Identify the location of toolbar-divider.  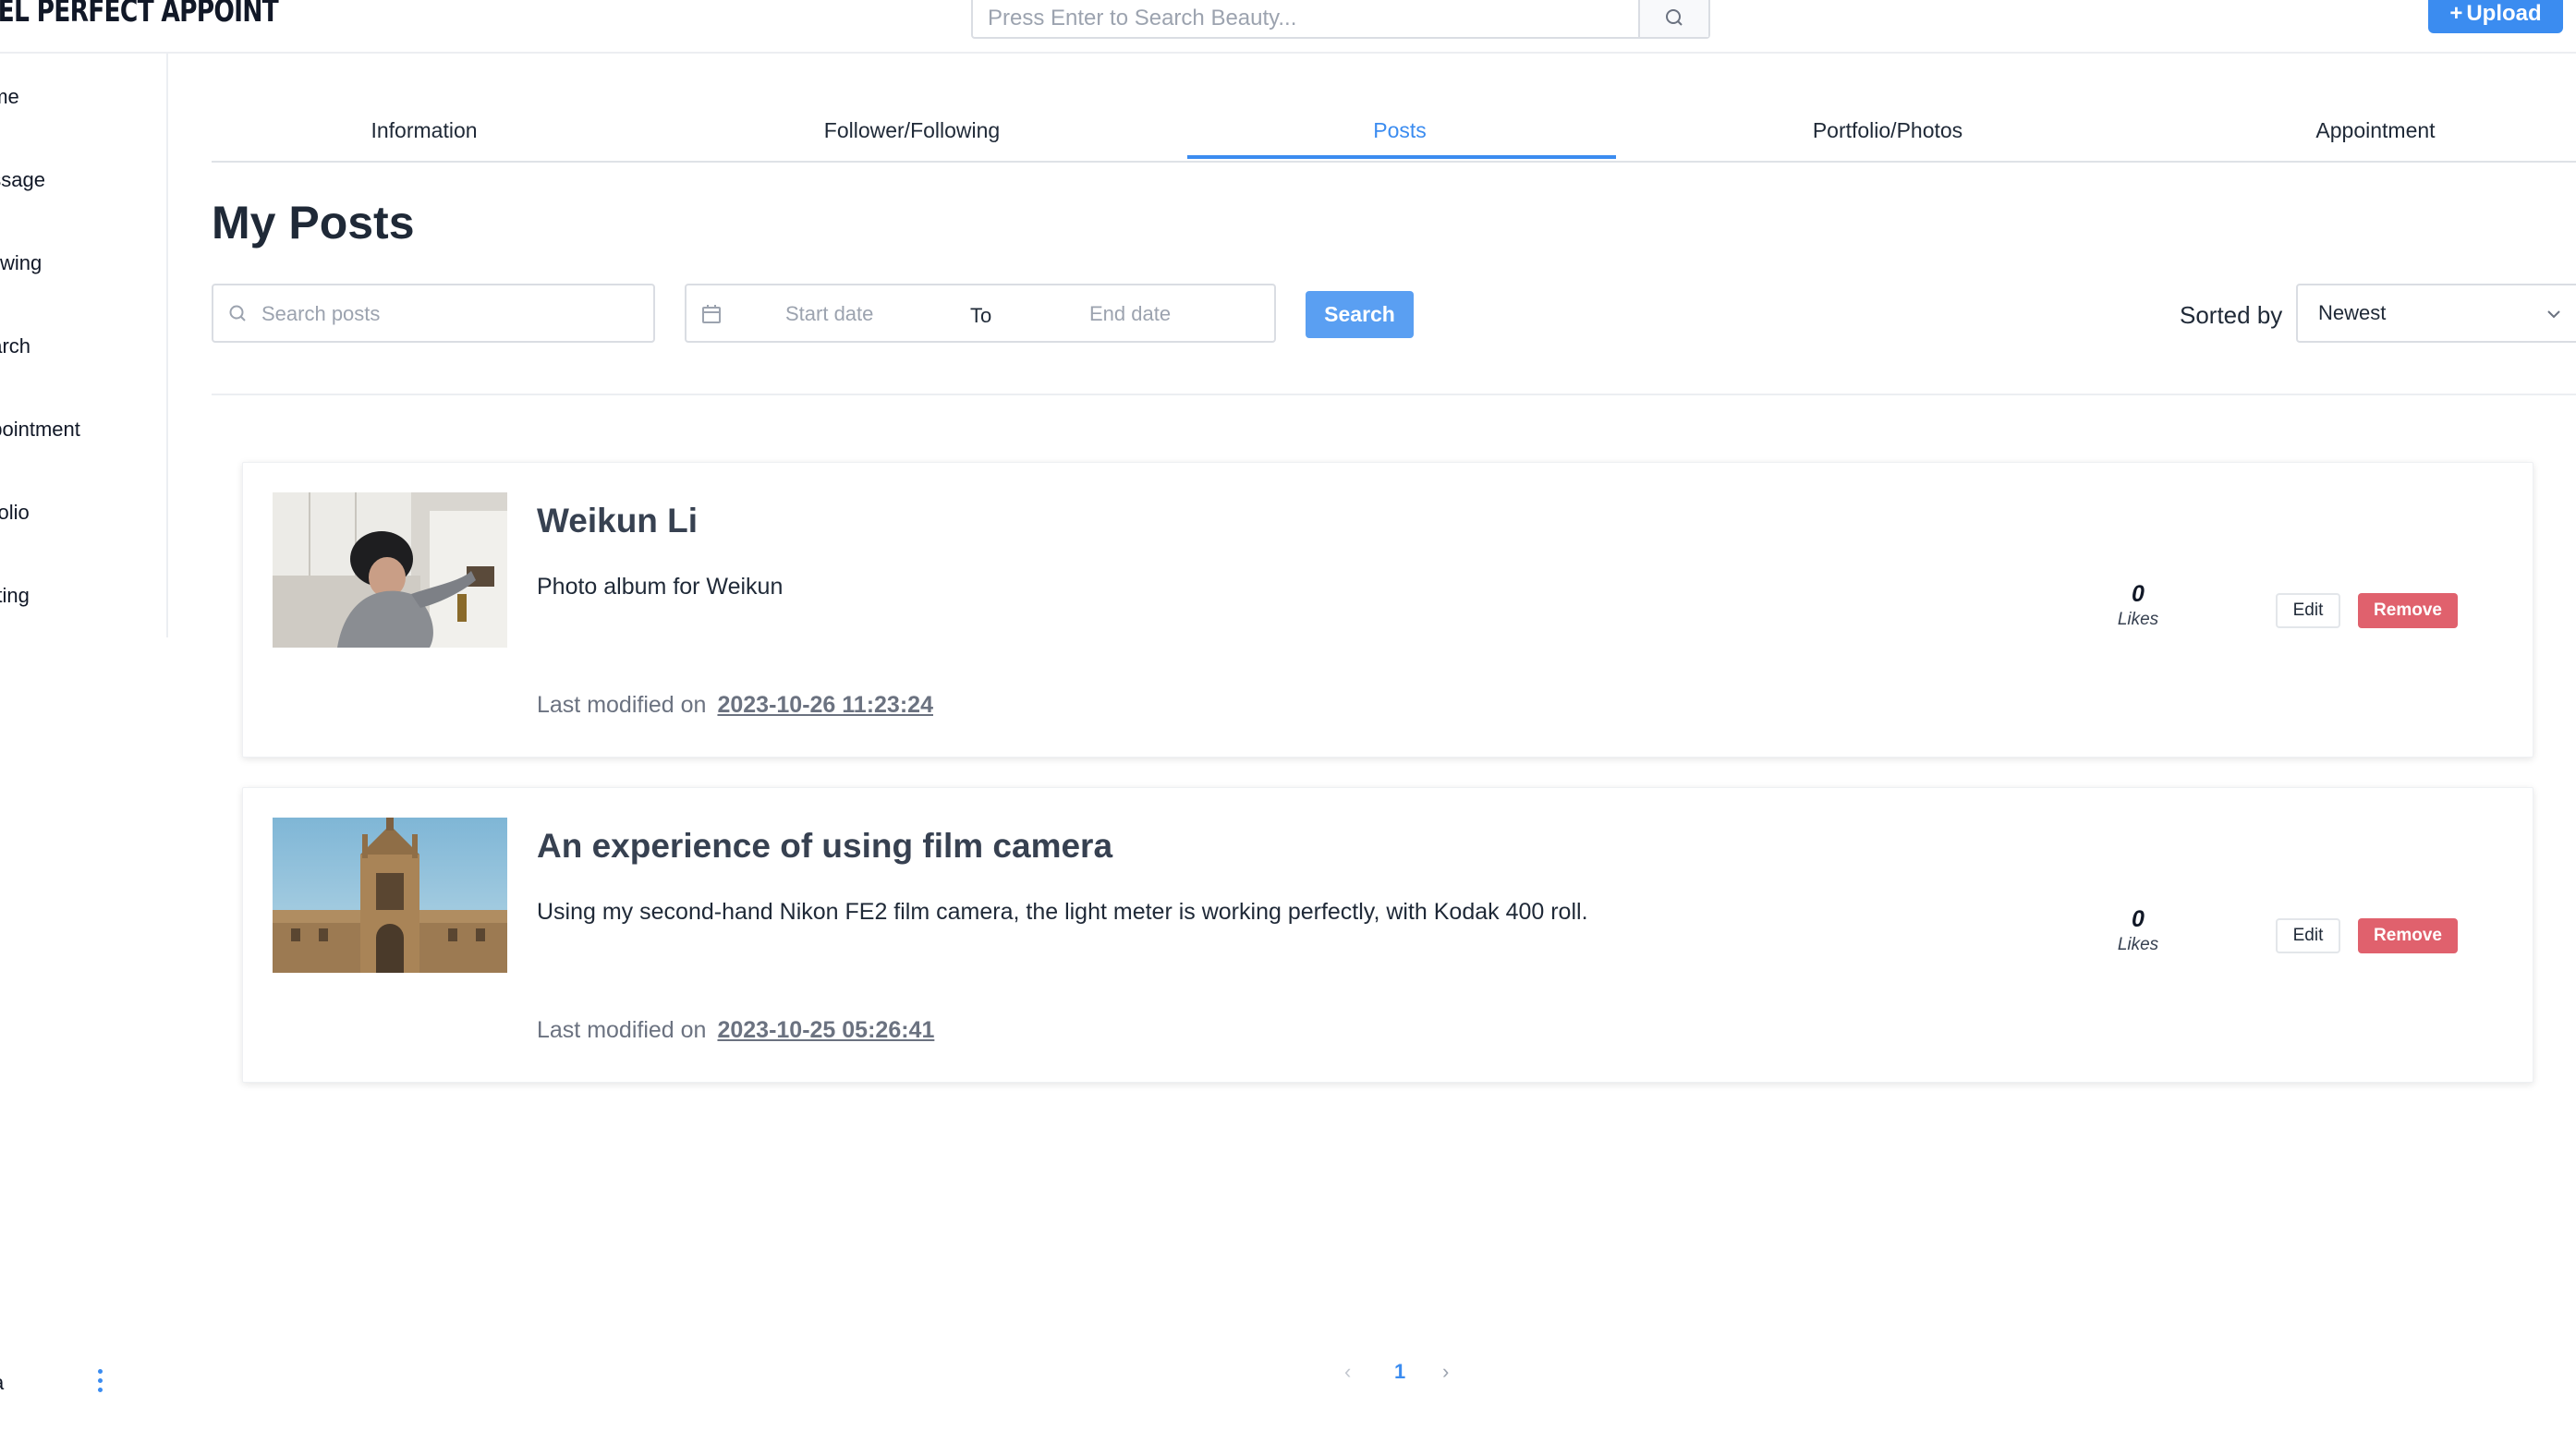
(1394, 394).